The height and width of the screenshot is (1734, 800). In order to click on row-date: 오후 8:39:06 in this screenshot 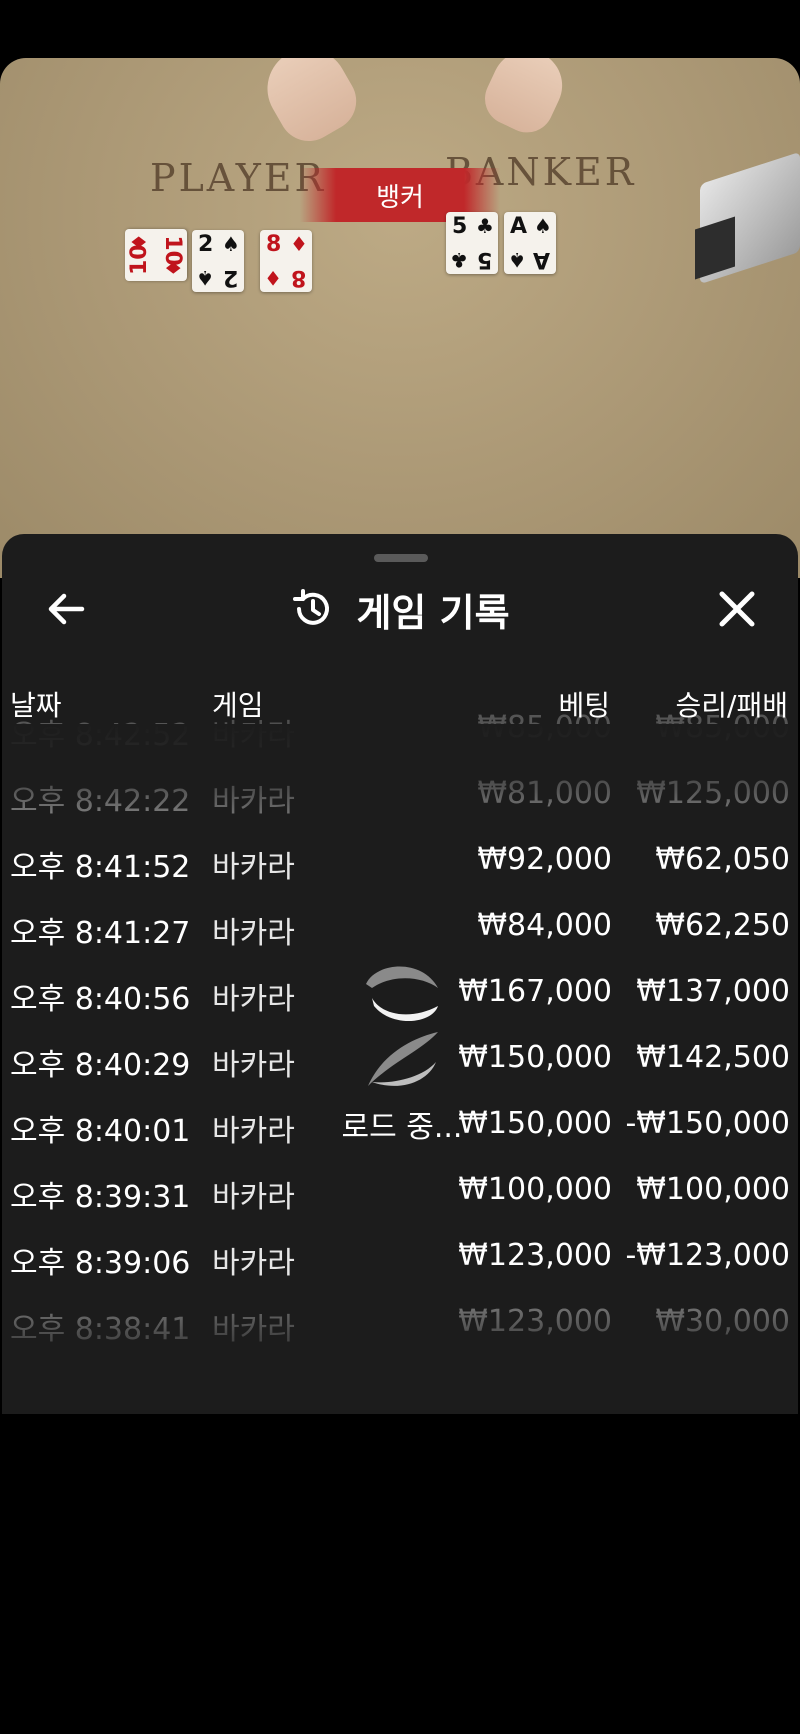, I will do `click(100, 1263)`.